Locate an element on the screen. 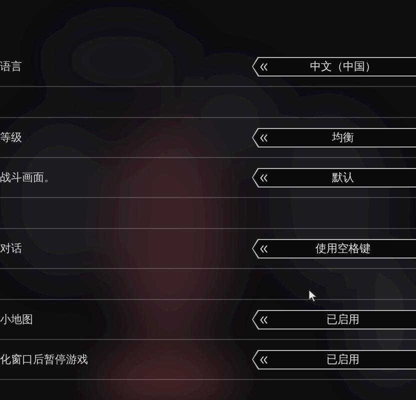  setting-label: 语言 is located at coordinates (11, 66).